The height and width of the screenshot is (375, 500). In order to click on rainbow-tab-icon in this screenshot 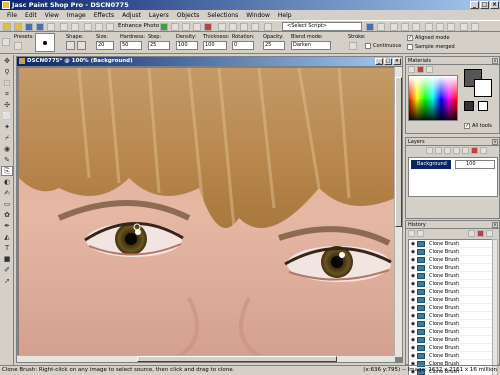, I will do `click(420, 69)`.